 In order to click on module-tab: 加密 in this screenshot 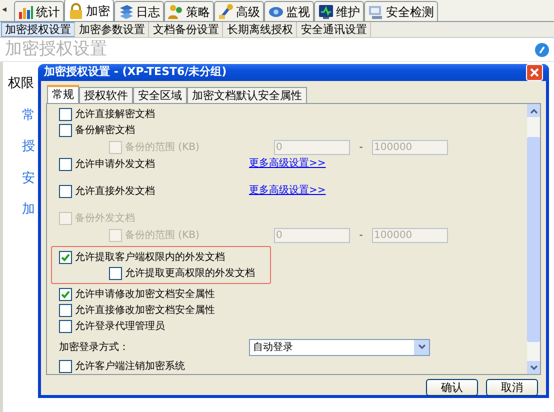, I will do `click(89, 10)`.